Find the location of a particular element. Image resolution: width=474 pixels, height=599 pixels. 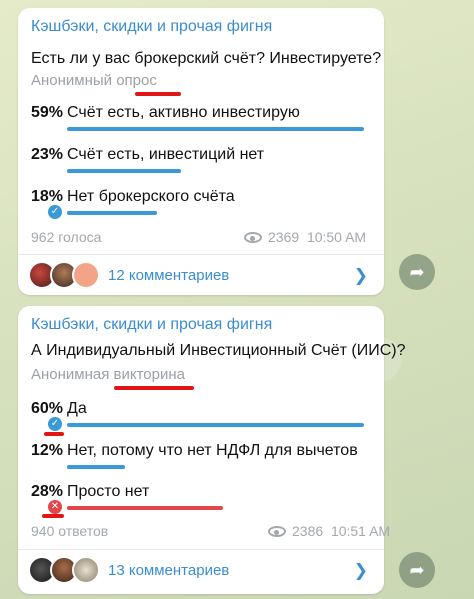

view-count: 2386 is located at coordinates (308, 531).